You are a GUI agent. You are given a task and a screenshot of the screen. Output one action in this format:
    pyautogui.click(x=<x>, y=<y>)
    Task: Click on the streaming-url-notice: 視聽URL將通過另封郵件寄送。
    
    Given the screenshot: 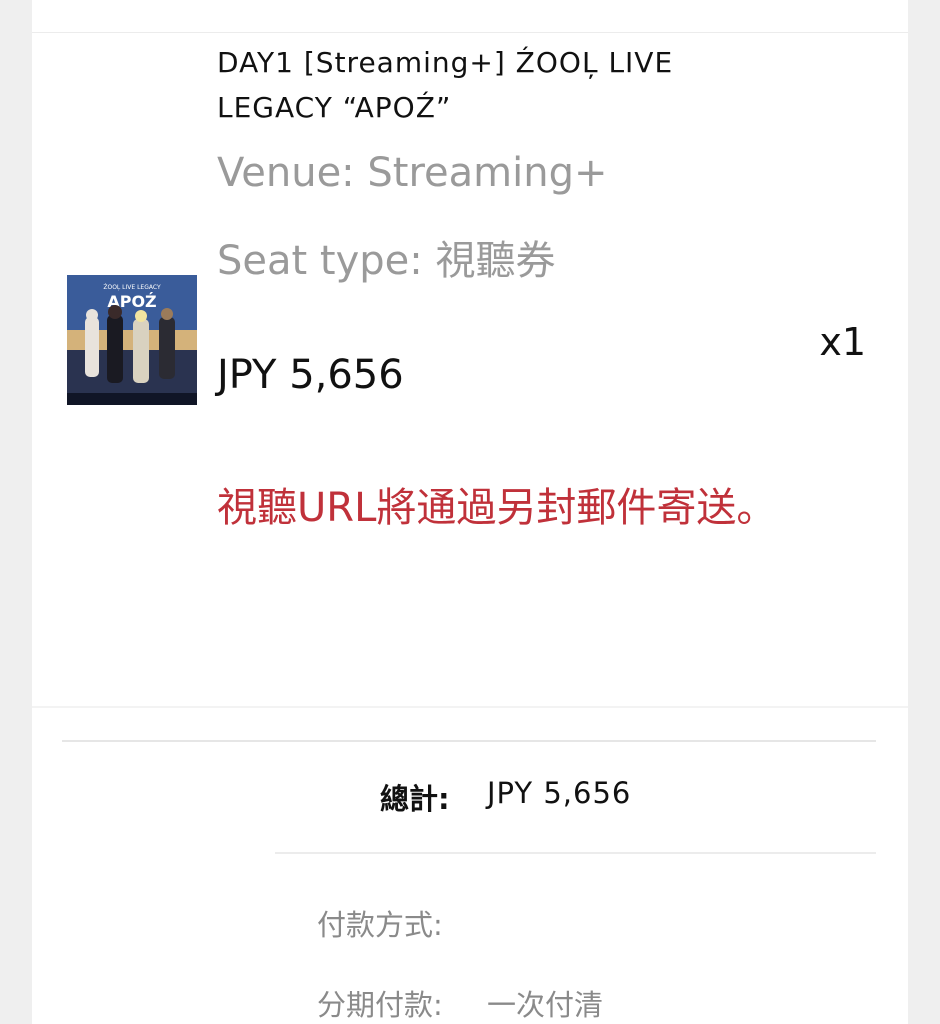 What is the action you would take?
    pyautogui.click(x=497, y=508)
    